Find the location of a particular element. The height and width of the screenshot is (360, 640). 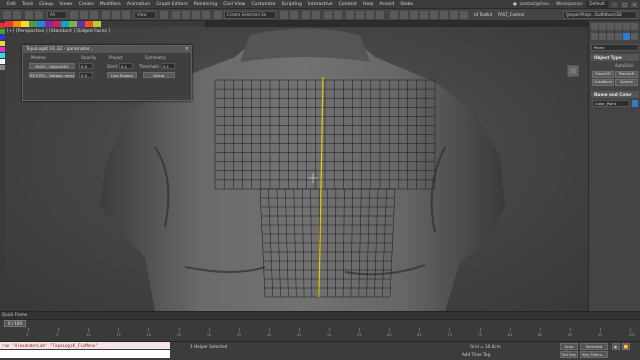

autogrid-checkbox: AutoGrid is located at coordinates (624, 65).